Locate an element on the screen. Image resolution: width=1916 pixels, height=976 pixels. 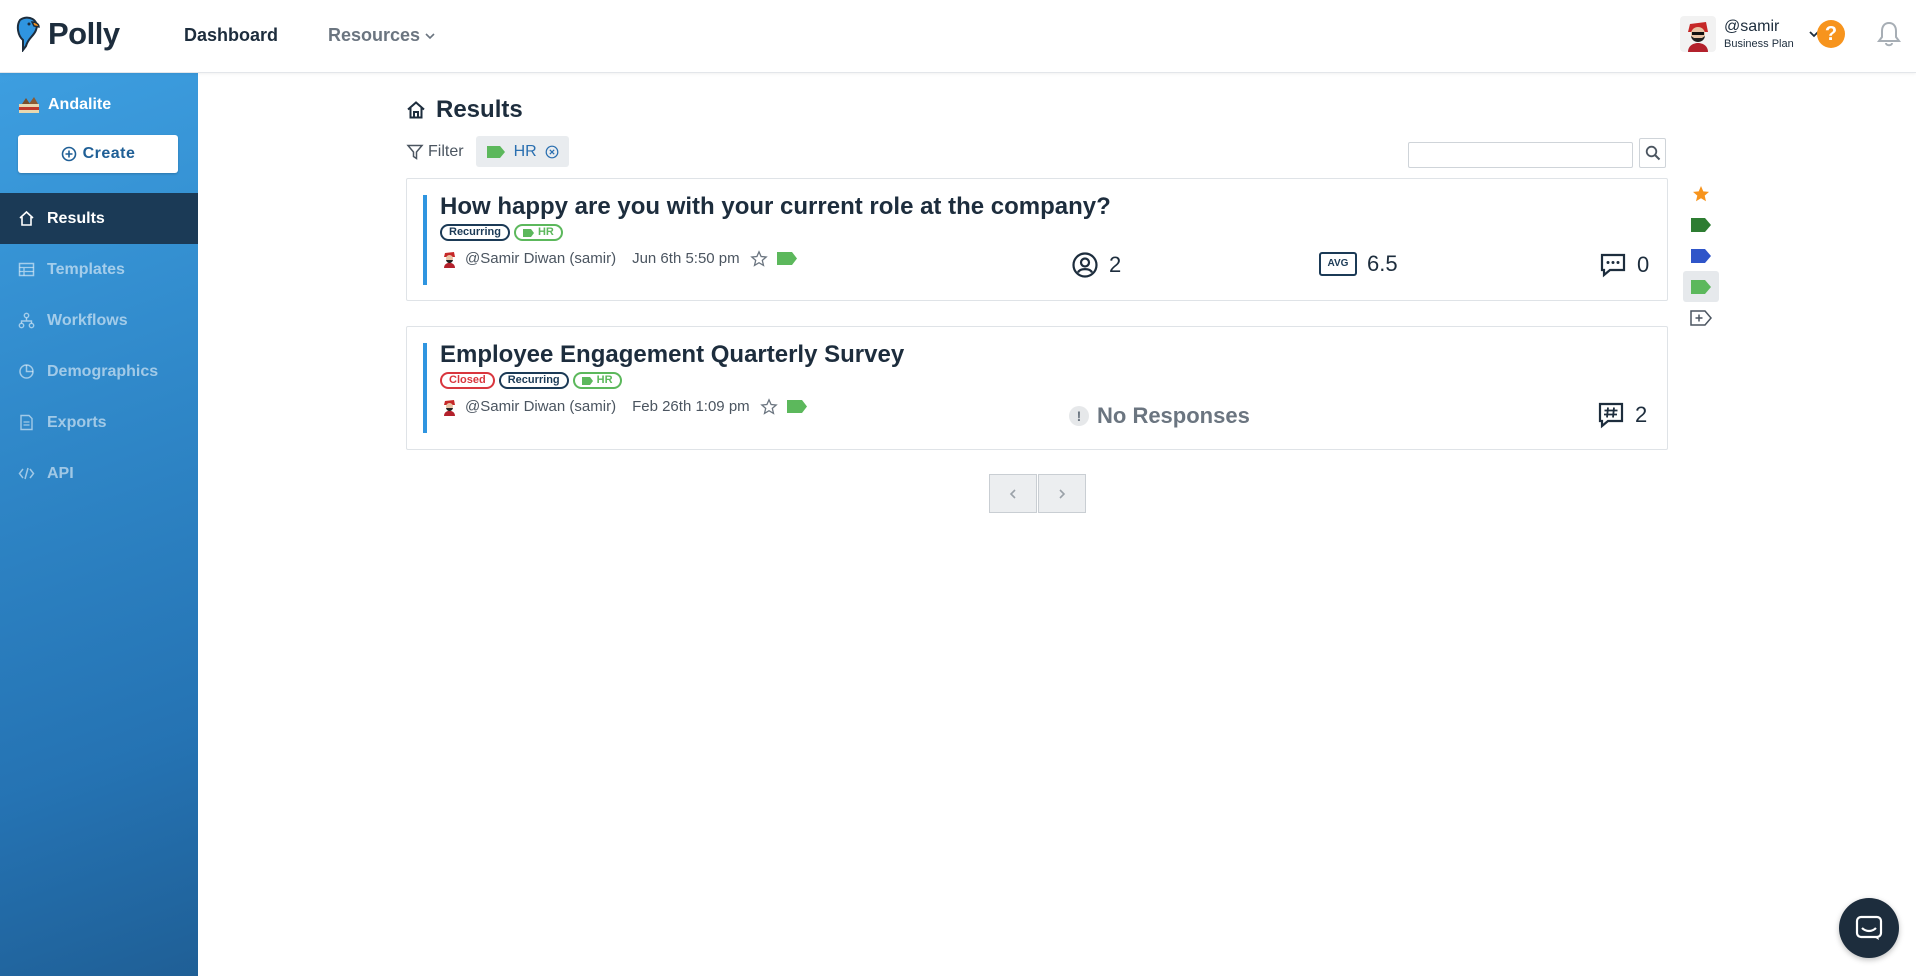
result-meta: @Samir Diwan (samir) Feb 26th 1:09 pm is located at coordinates (624, 406).